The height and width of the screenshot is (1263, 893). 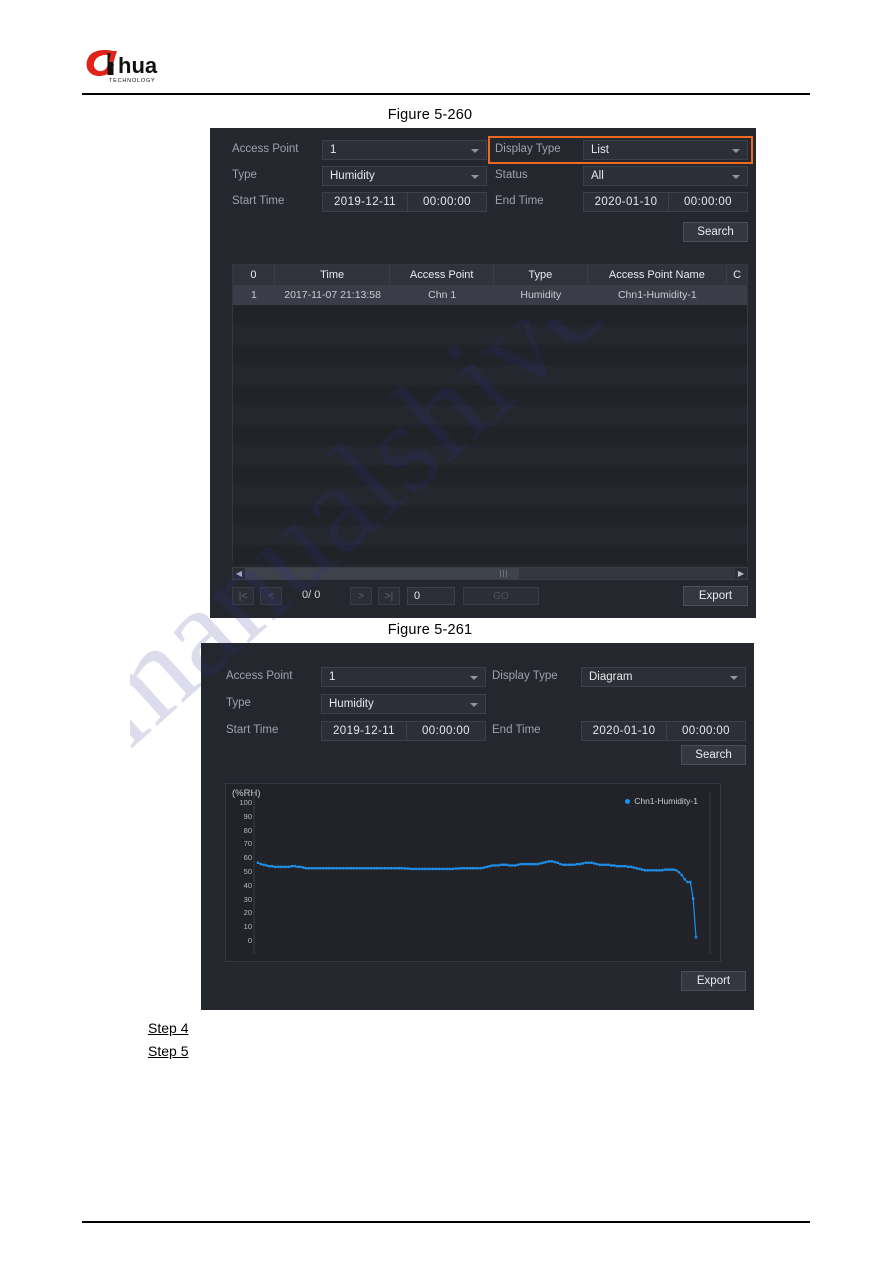 What do you see at coordinates (333, 150) in the screenshot?
I see `access-point-value: 1` at bounding box center [333, 150].